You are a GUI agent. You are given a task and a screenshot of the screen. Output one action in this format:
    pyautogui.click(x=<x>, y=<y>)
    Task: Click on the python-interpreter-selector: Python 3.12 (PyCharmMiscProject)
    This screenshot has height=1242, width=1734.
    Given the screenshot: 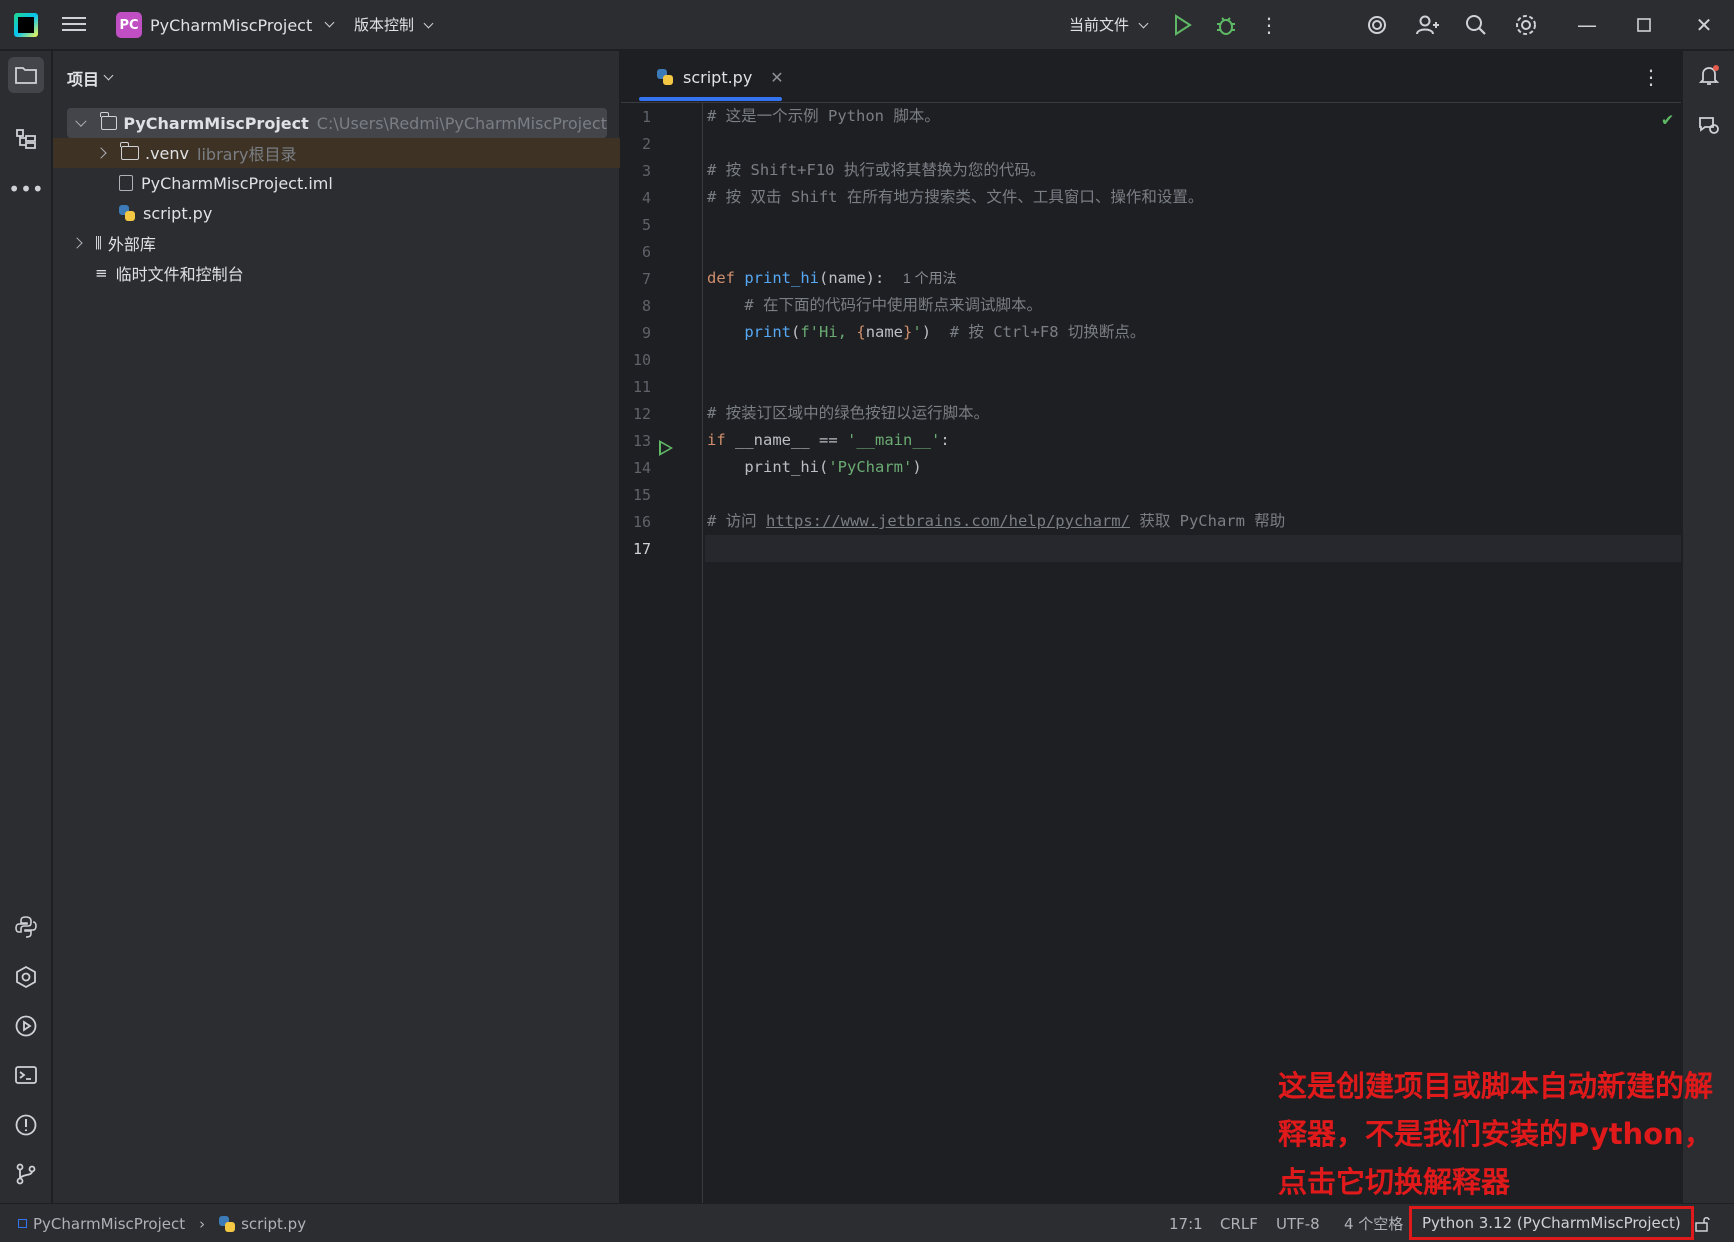 What is the action you would take?
    pyautogui.click(x=1551, y=1223)
    